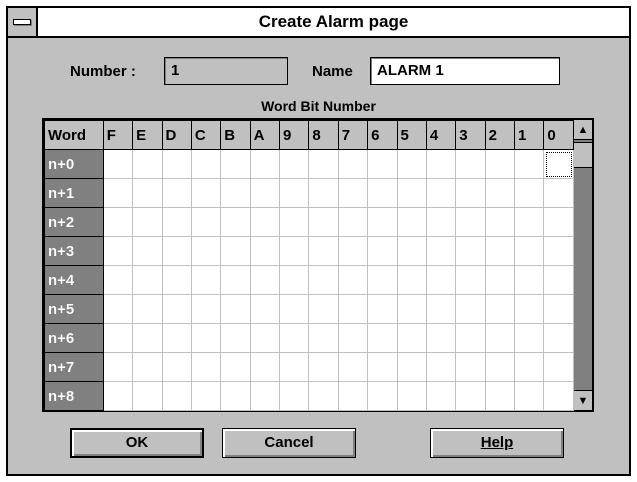 This screenshot has width=637, height=482. What do you see at coordinates (137, 443) in the screenshot?
I see `ok-button: OK` at bounding box center [137, 443].